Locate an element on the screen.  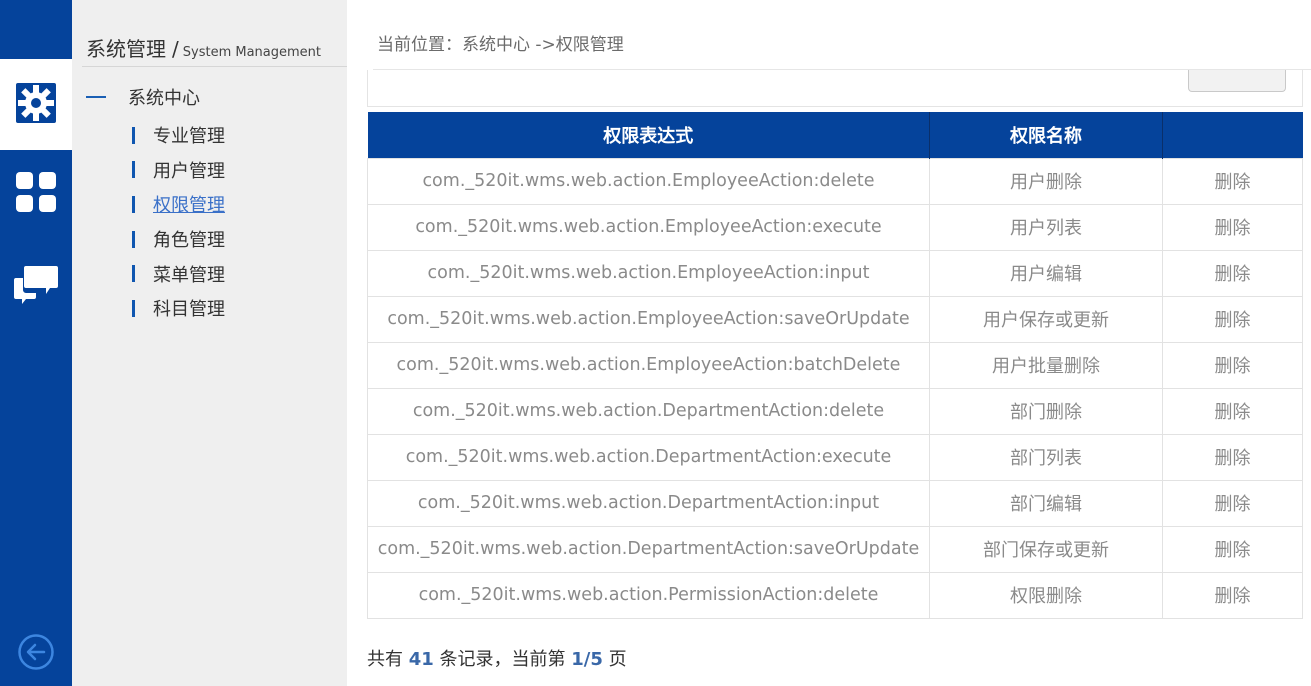
rail-item-apps is located at coordinates (36, 194).